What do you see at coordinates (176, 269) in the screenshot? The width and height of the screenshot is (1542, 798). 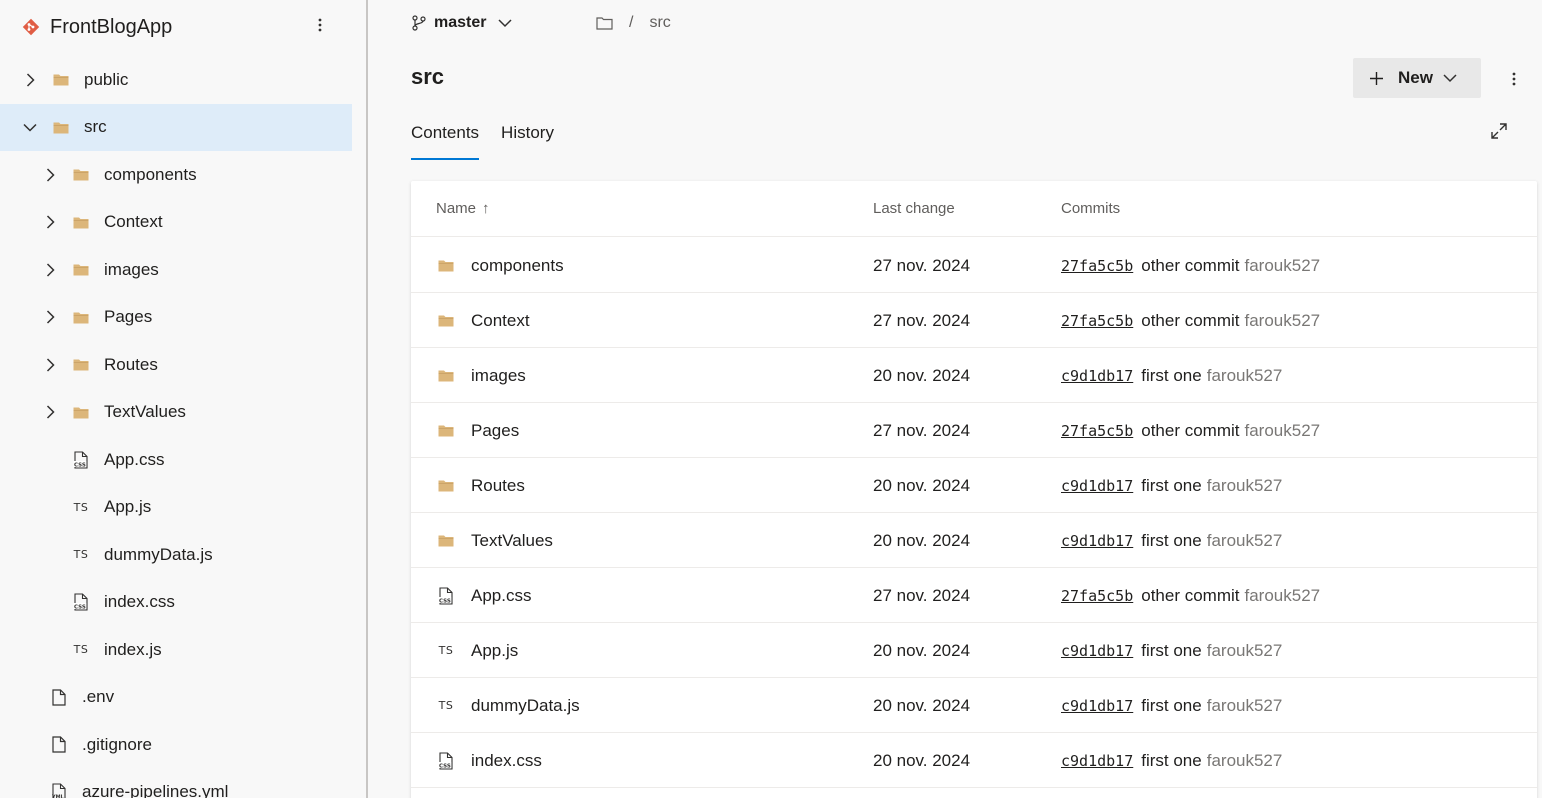 I see `tree-item-images: images` at bounding box center [176, 269].